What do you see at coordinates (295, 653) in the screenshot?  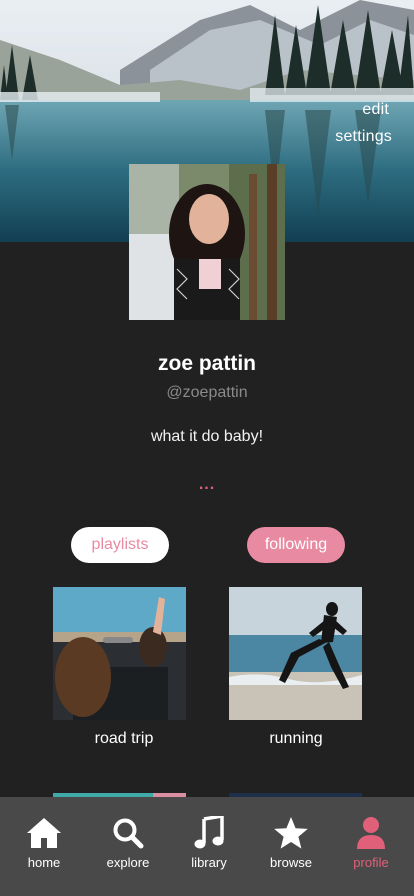 I see `playlist-cover-running` at bounding box center [295, 653].